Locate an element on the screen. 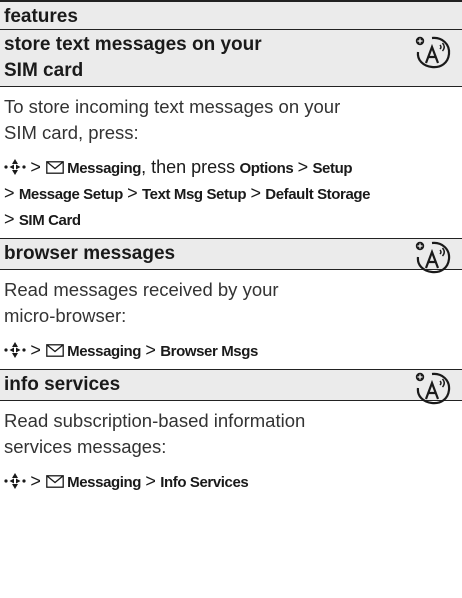 Image resolution: width=462 pixels, height=598 pixels. section-title-line1: store text messages on your is located at coordinates (133, 44).